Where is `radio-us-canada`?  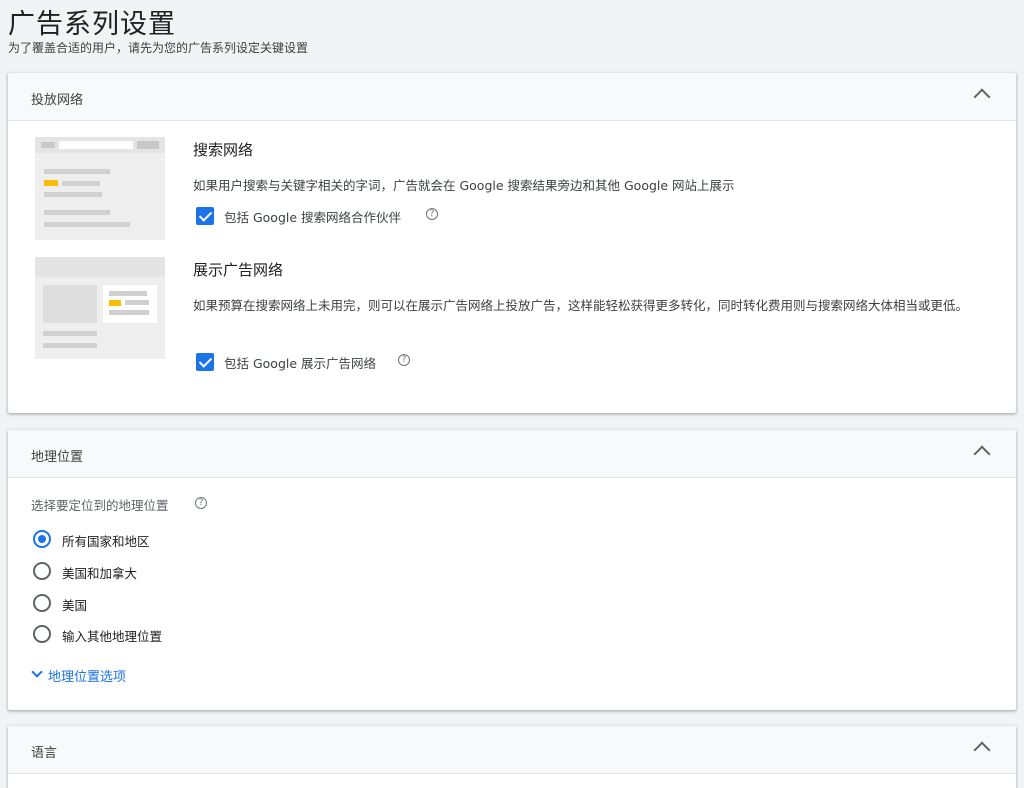 radio-us-canada is located at coordinates (42, 571).